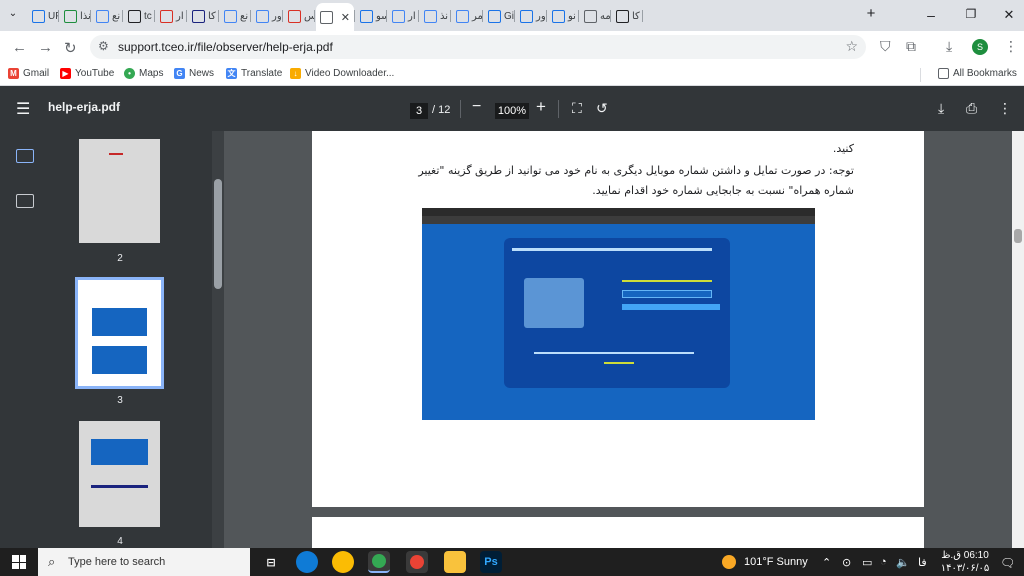 The image size is (1024, 576). What do you see at coordinates (307, 562) in the screenshot?
I see `edge-icon` at bounding box center [307, 562].